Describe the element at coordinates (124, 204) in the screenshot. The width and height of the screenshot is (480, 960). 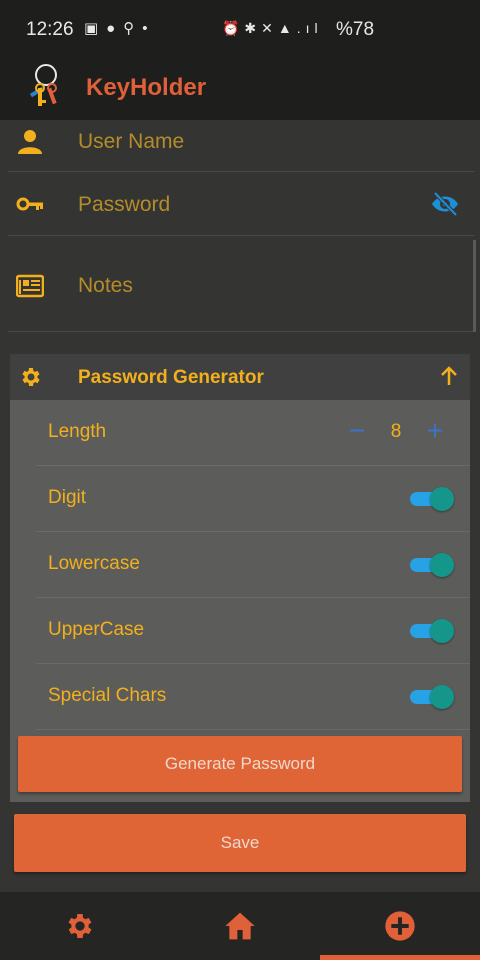
I see `password-placeholder: Password` at that location.